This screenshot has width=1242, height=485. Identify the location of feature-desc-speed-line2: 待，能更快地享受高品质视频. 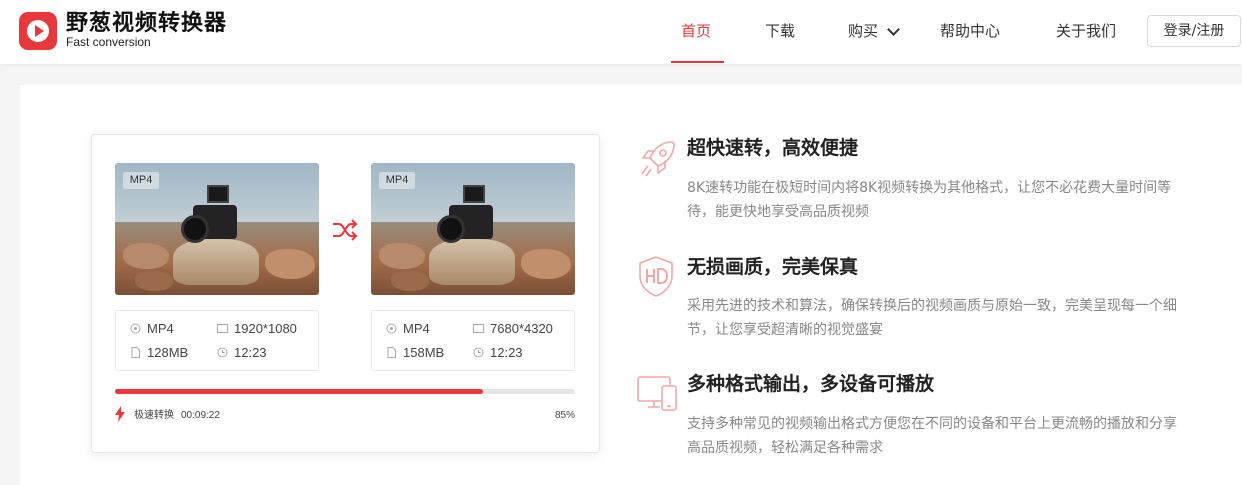
(778, 212).